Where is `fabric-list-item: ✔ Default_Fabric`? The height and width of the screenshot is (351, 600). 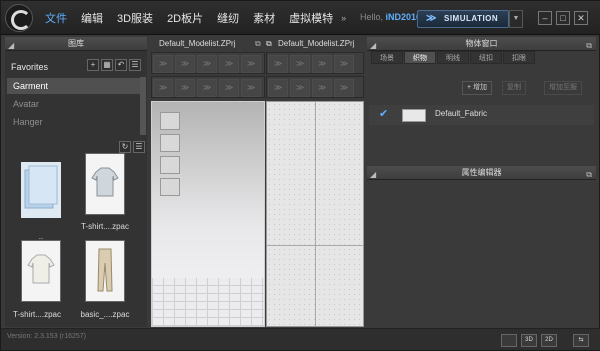
fabric-list-item: ✔ Default_Fabric is located at coordinates (481, 115).